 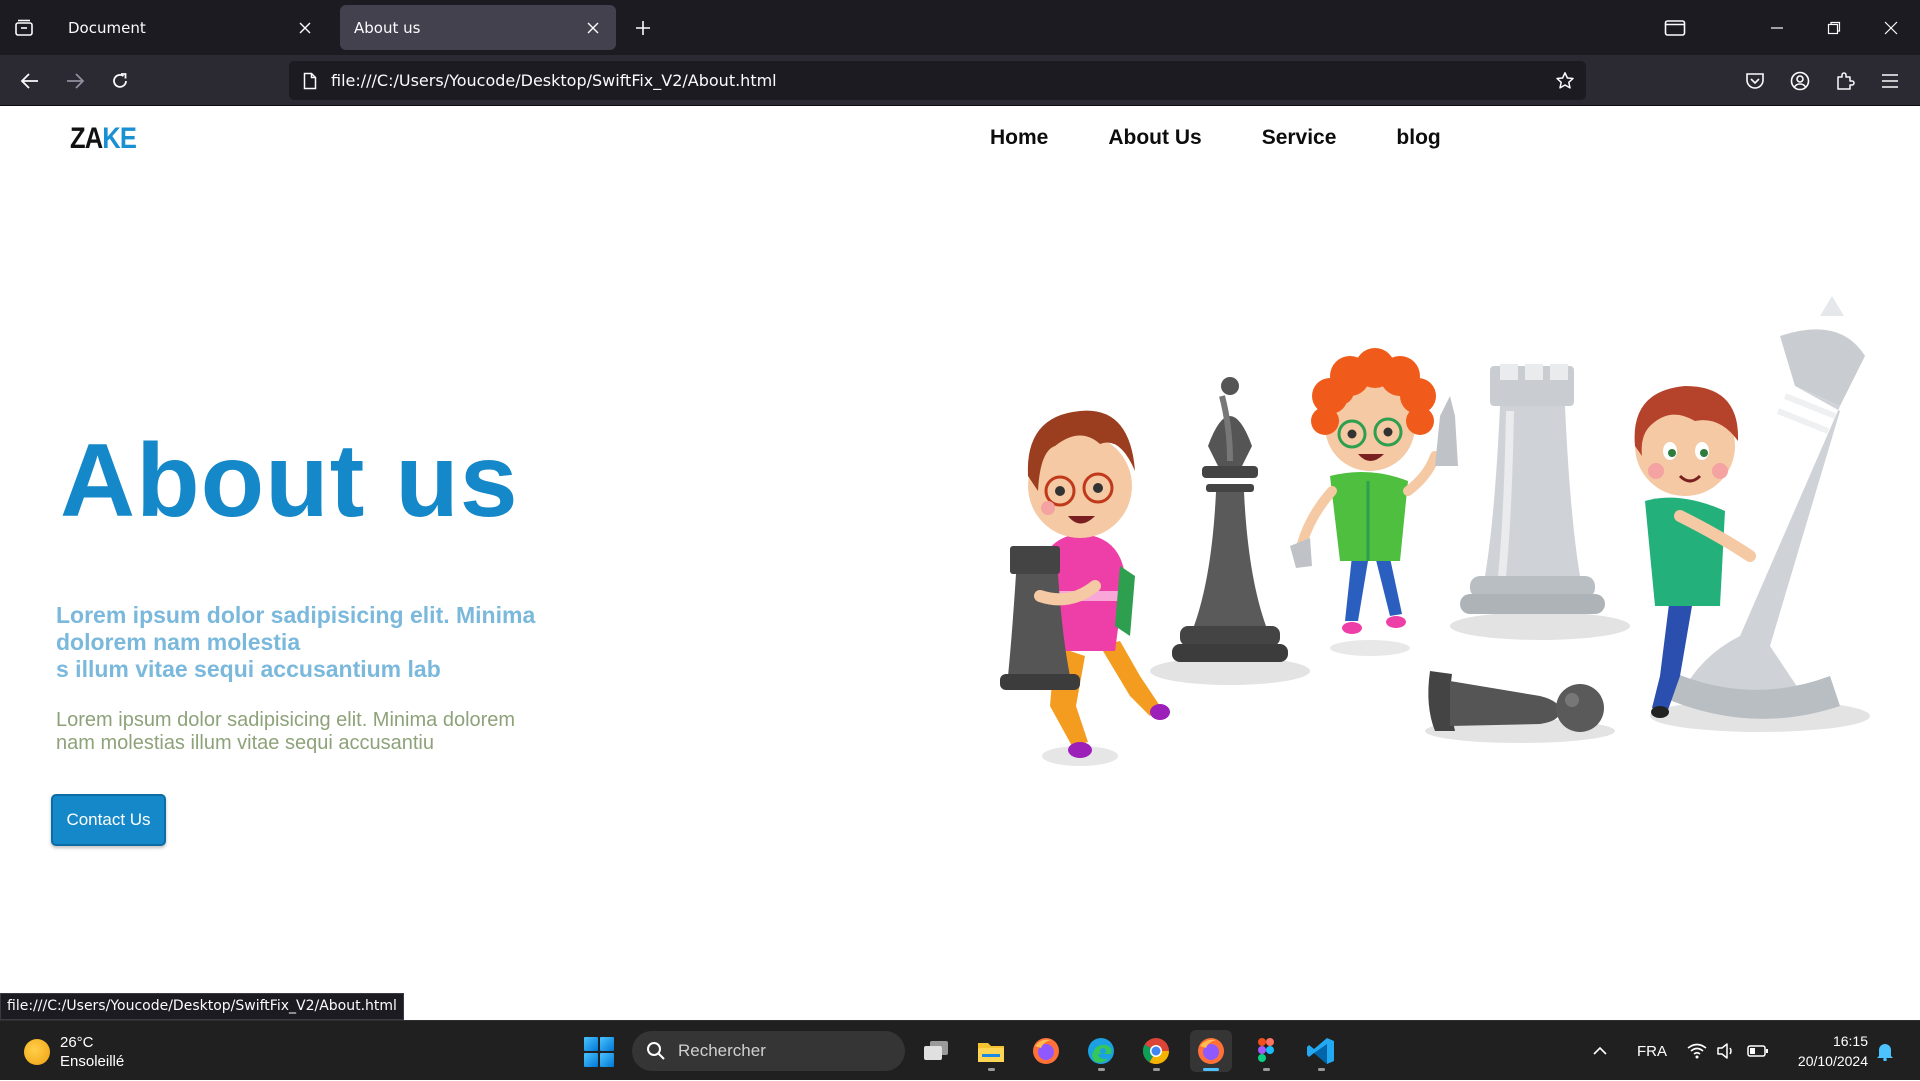 What do you see at coordinates (1832, 1061) in the screenshot?
I see `clock-date: 20/10/2024` at bounding box center [1832, 1061].